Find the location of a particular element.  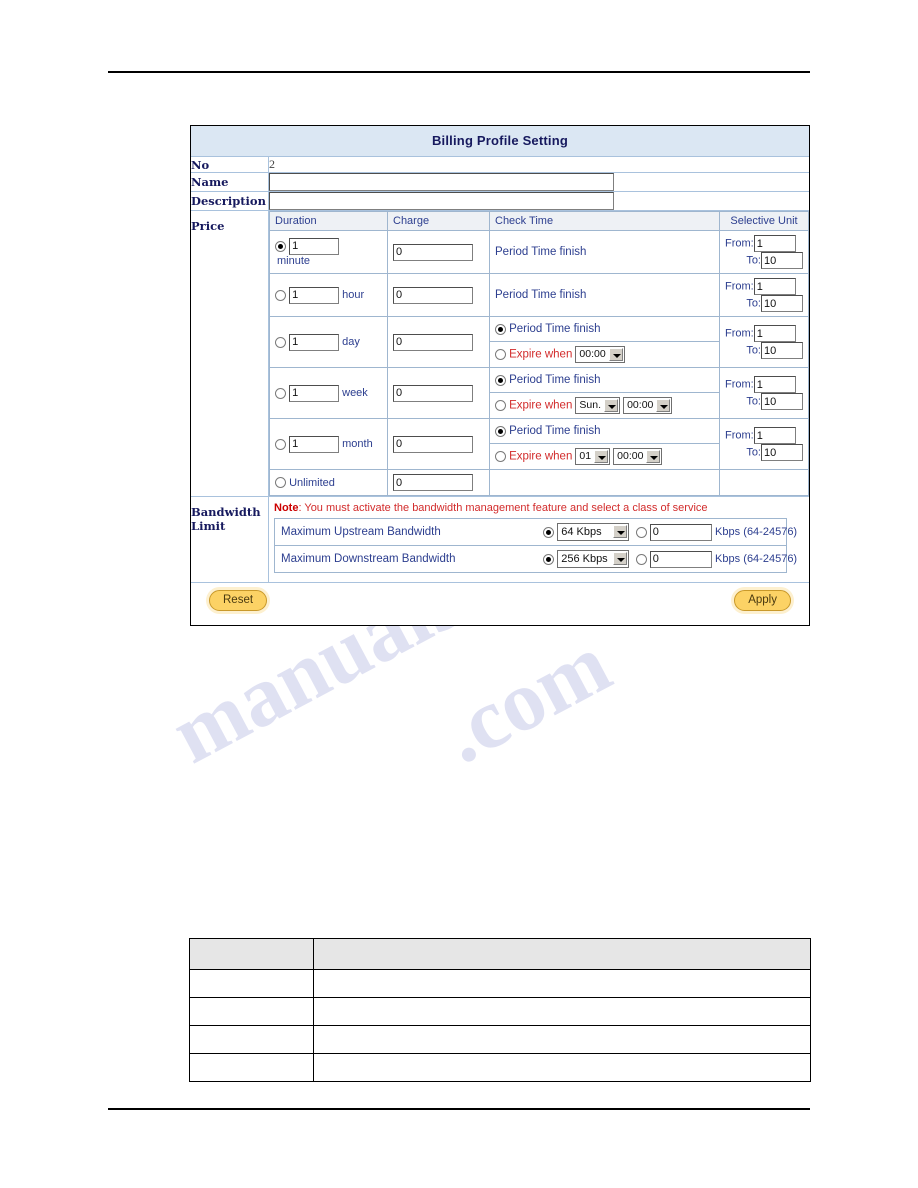

expire-select-week-0: Sun. is located at coordinates (598, 405).